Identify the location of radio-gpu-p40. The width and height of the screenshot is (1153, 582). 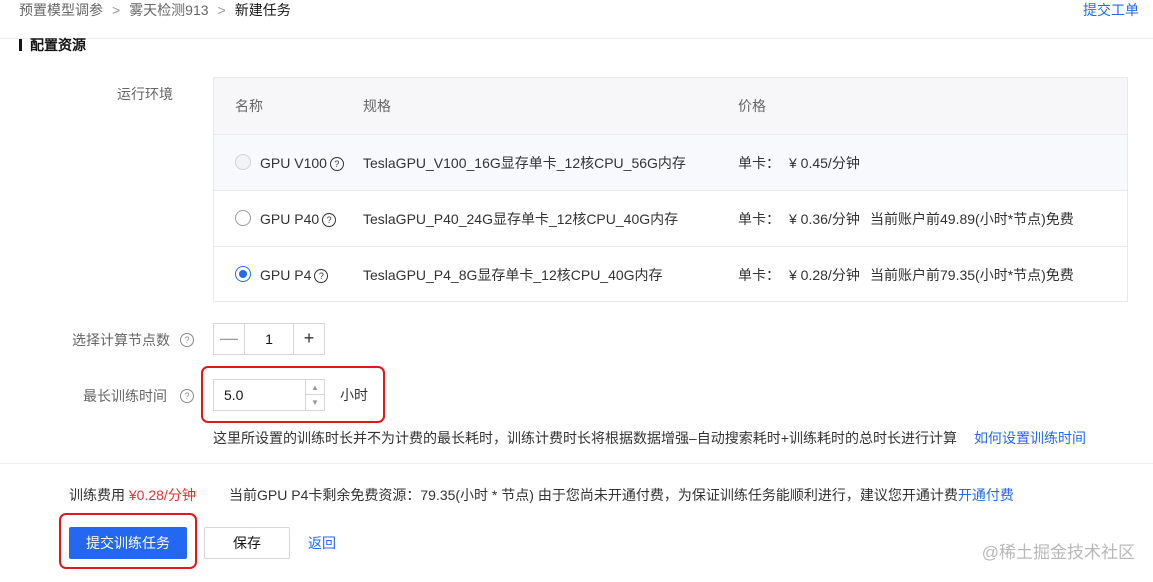
(243, 218).